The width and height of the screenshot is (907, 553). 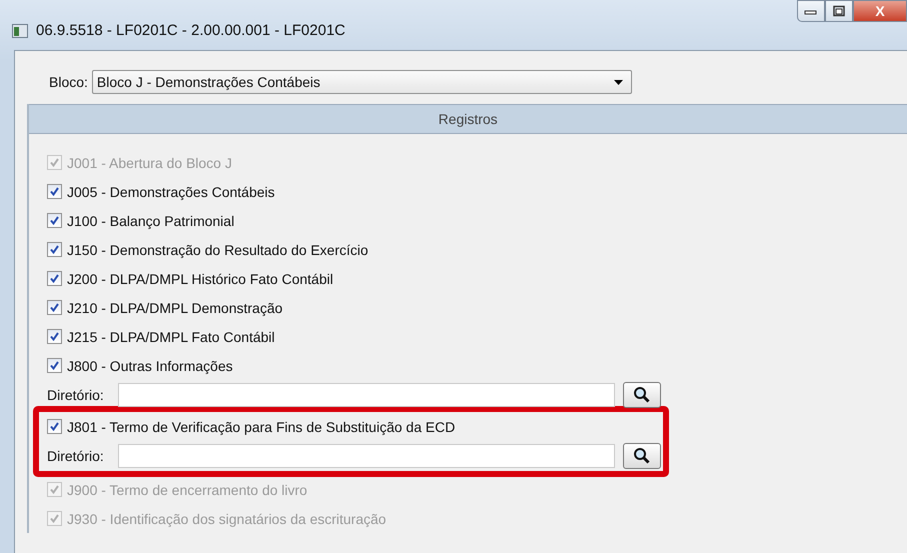 I want to click on minimize-button, so click(x=811, y=11).